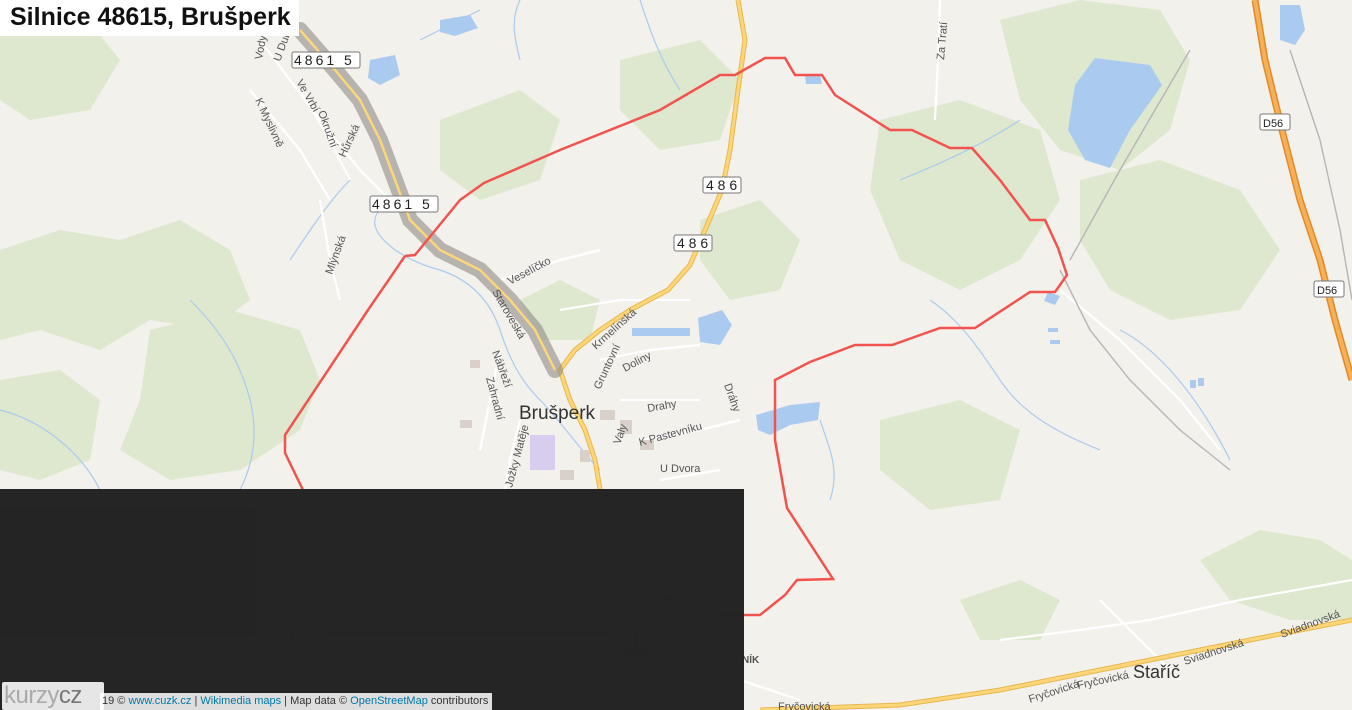  What do you see at coordinates (751, 659) in the screenshot?
I see `street-label-nik: NÍK` at bounding box center [751, 659].